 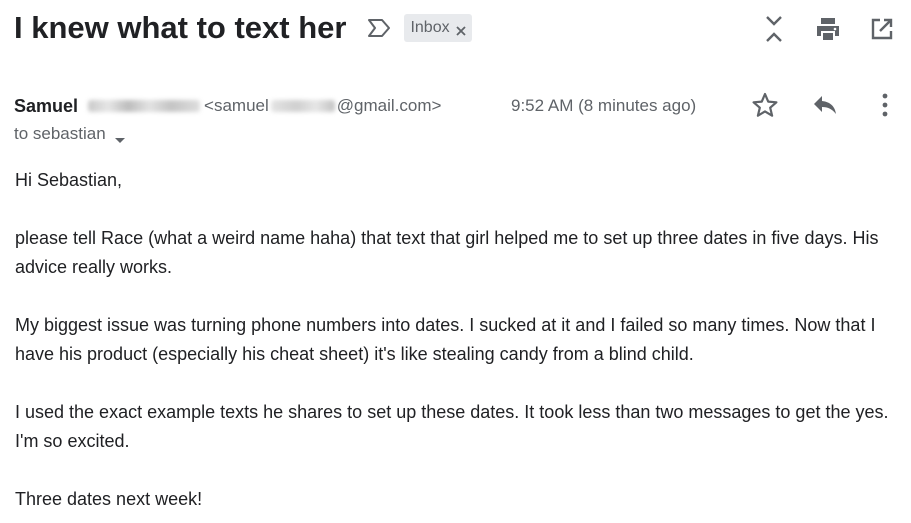 I want to click on message-actions, so click(x=825, y=105).